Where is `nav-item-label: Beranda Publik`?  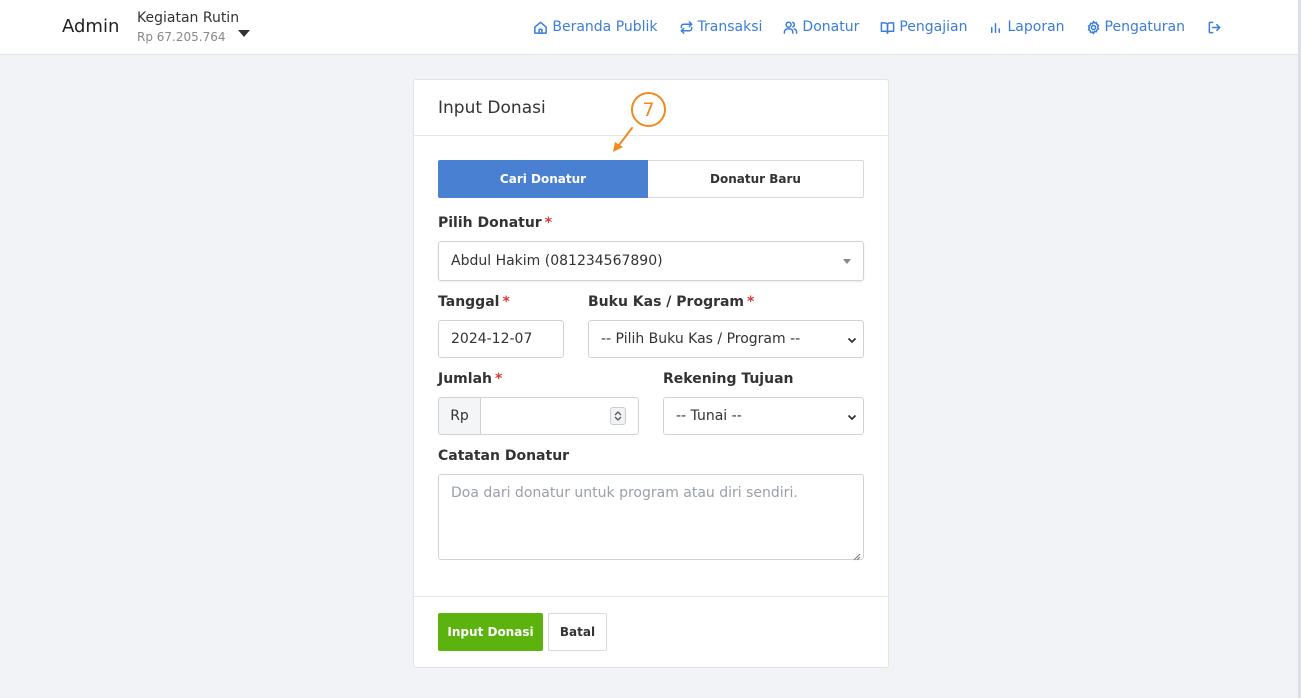 nav-item-label: Beranda Publik is located at coordinates (605, 27).